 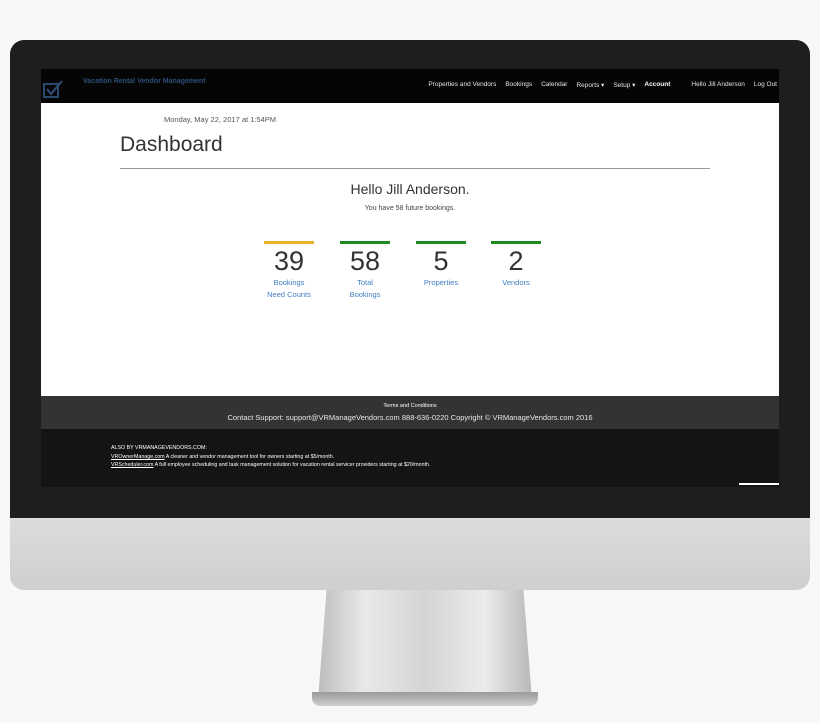 I want to click on checkmark-logo-icon, so click(x=53, y=89).